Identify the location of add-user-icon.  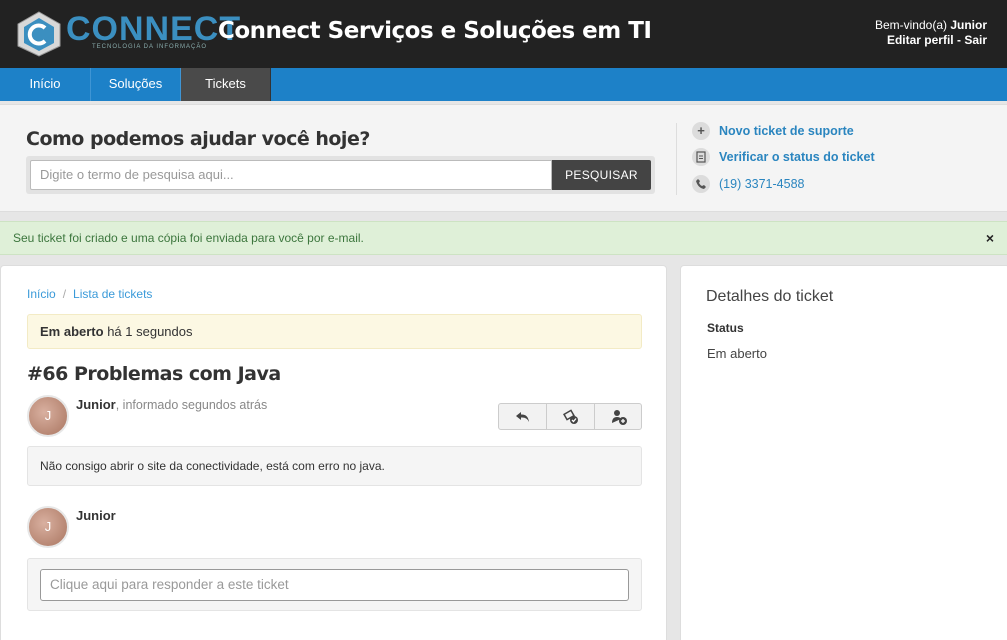
(619, 417).